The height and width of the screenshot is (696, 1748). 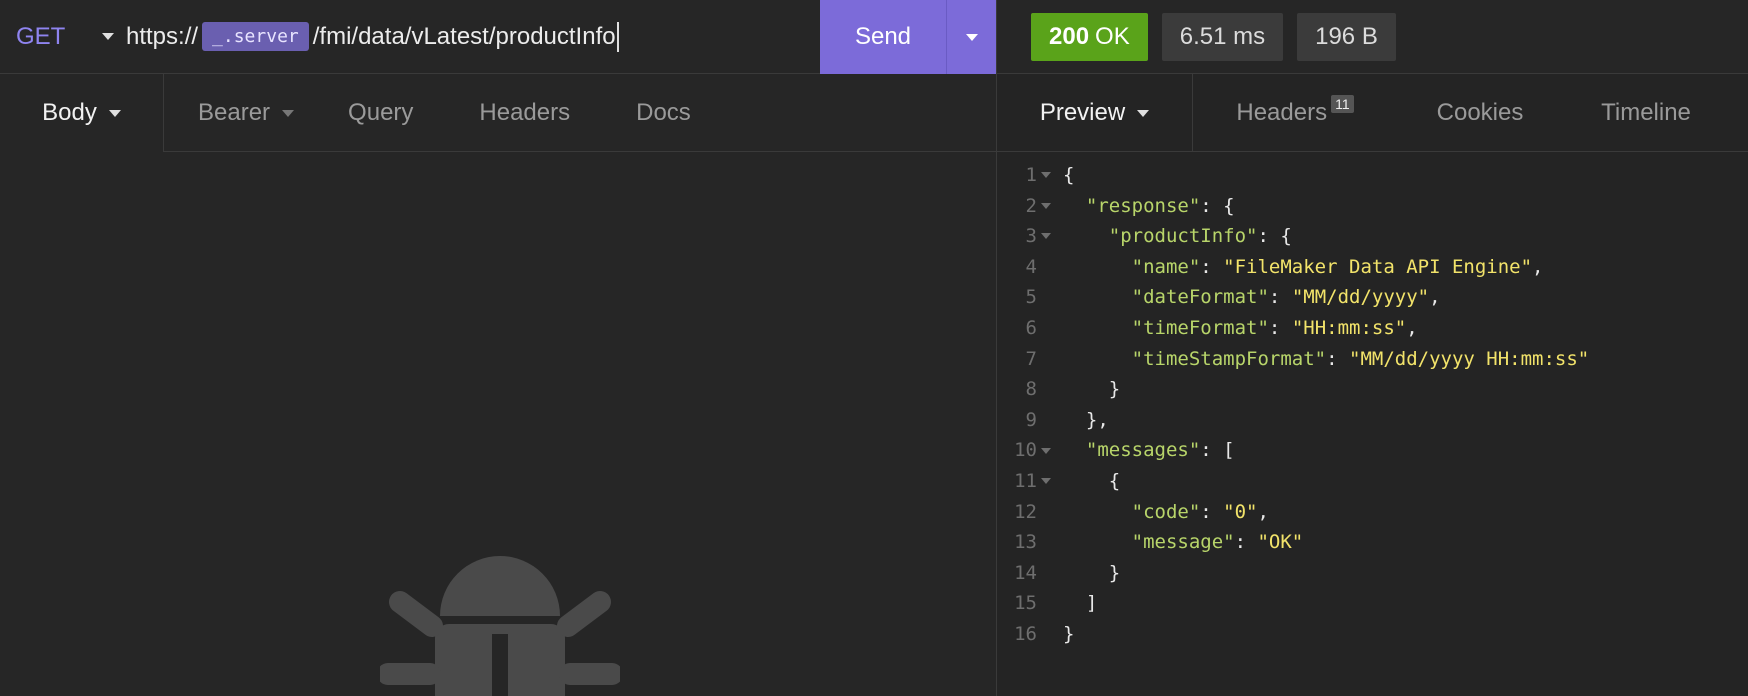 I want to click on code-line: 15 ], so click(x=1372, y=603).